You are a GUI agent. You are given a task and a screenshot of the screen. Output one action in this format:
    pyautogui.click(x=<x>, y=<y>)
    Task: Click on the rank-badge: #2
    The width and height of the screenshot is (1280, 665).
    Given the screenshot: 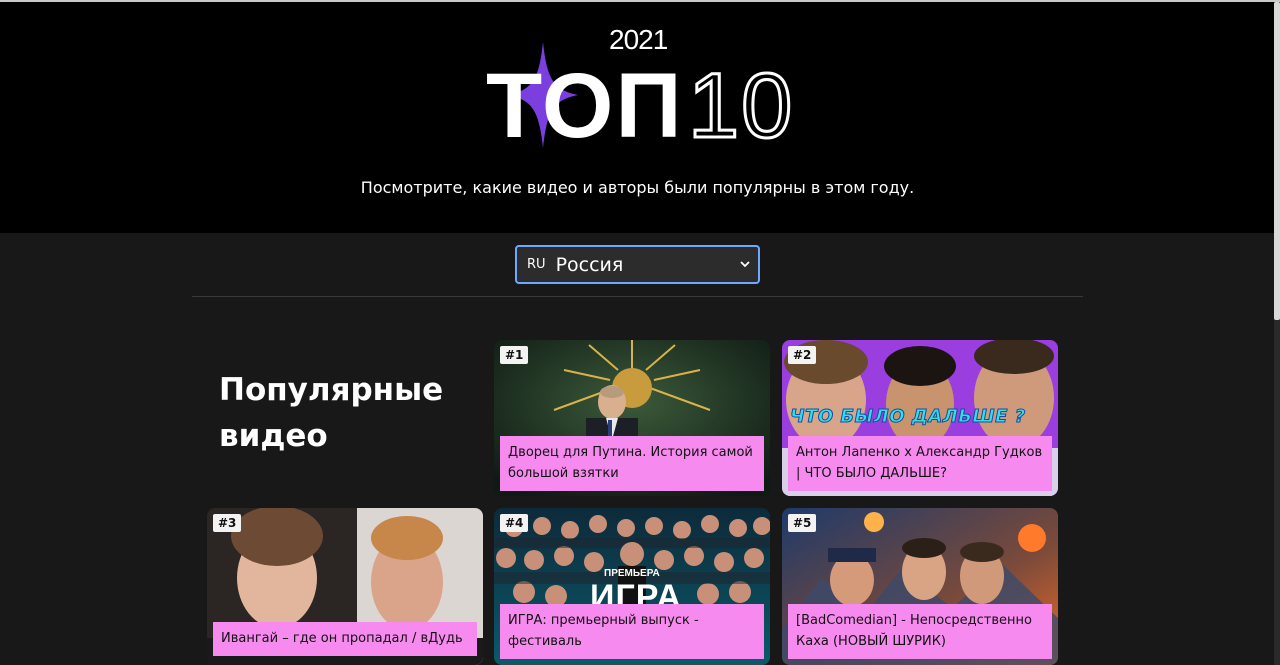 What is the action you would take?
    pyautogui.click(x=802, y=355)
    